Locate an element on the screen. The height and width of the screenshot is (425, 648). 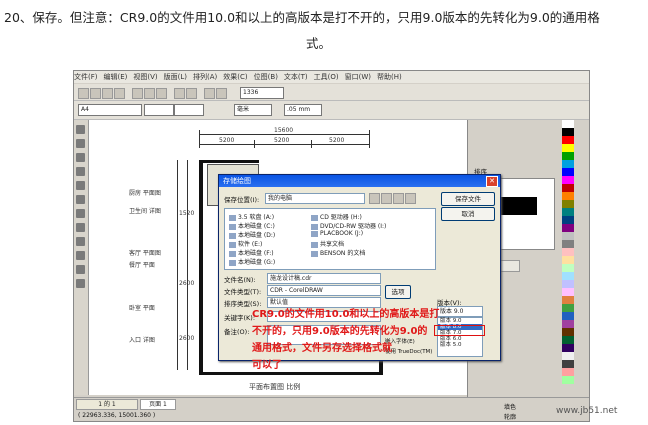
menu-item: 文本(T) is located at coordinates (296, 77).